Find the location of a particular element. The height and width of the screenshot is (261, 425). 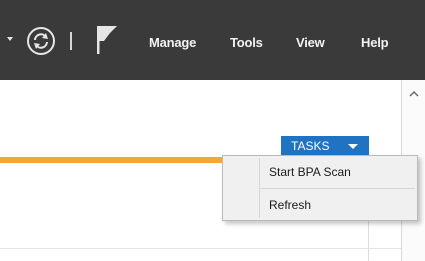

menu-manage: Manage is located at coordinates (172, 43).